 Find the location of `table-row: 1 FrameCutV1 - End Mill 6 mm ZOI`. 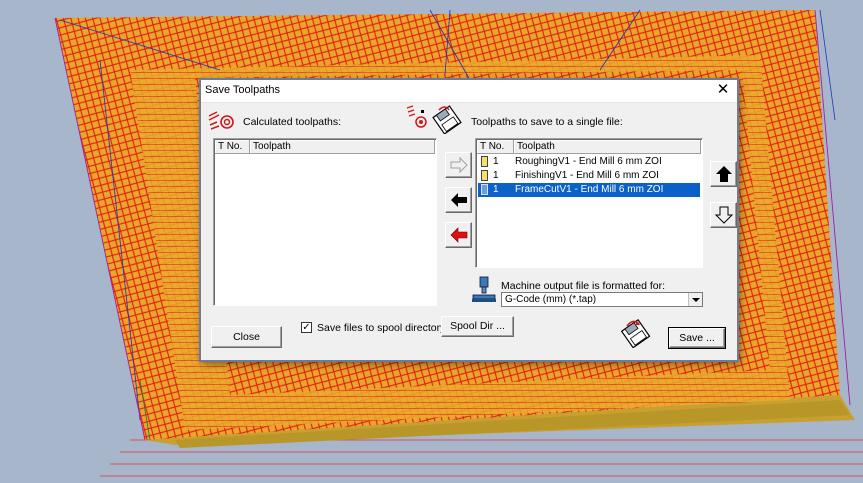

table-row: 1 FrameCutV1 - End Mill 6 mm ZOI is located at coordinates (589, 190).